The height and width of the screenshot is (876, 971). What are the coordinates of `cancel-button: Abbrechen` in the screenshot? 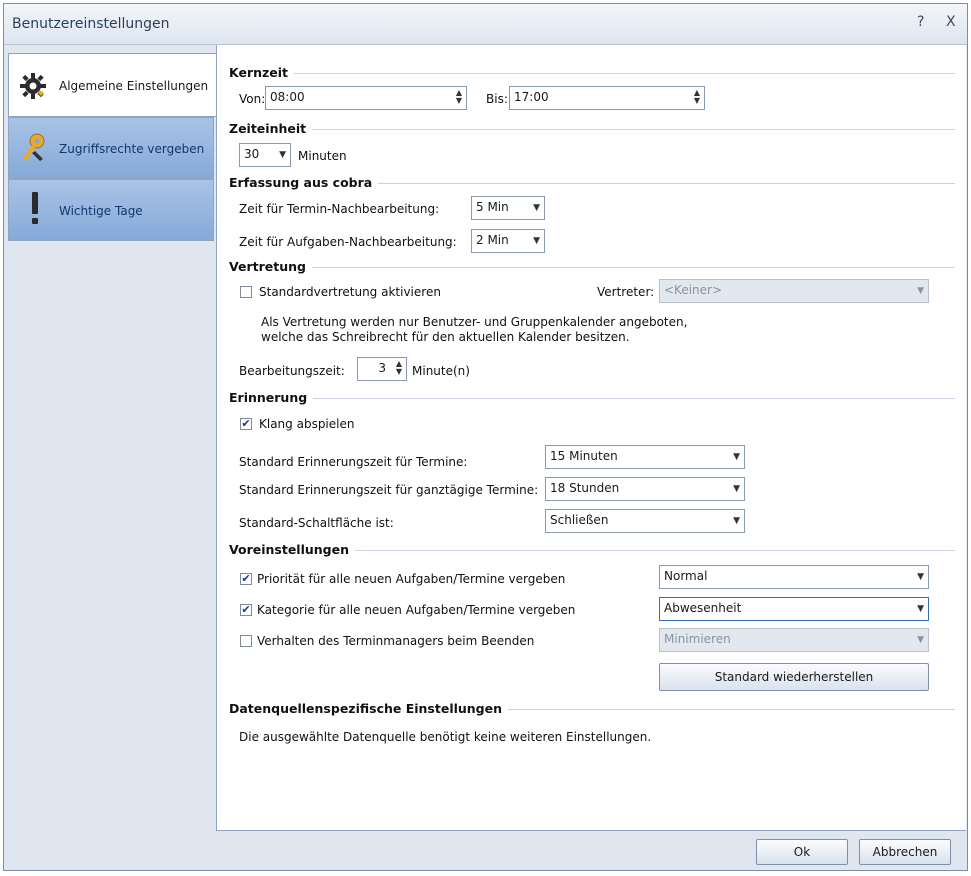 It's located at (905, 852).